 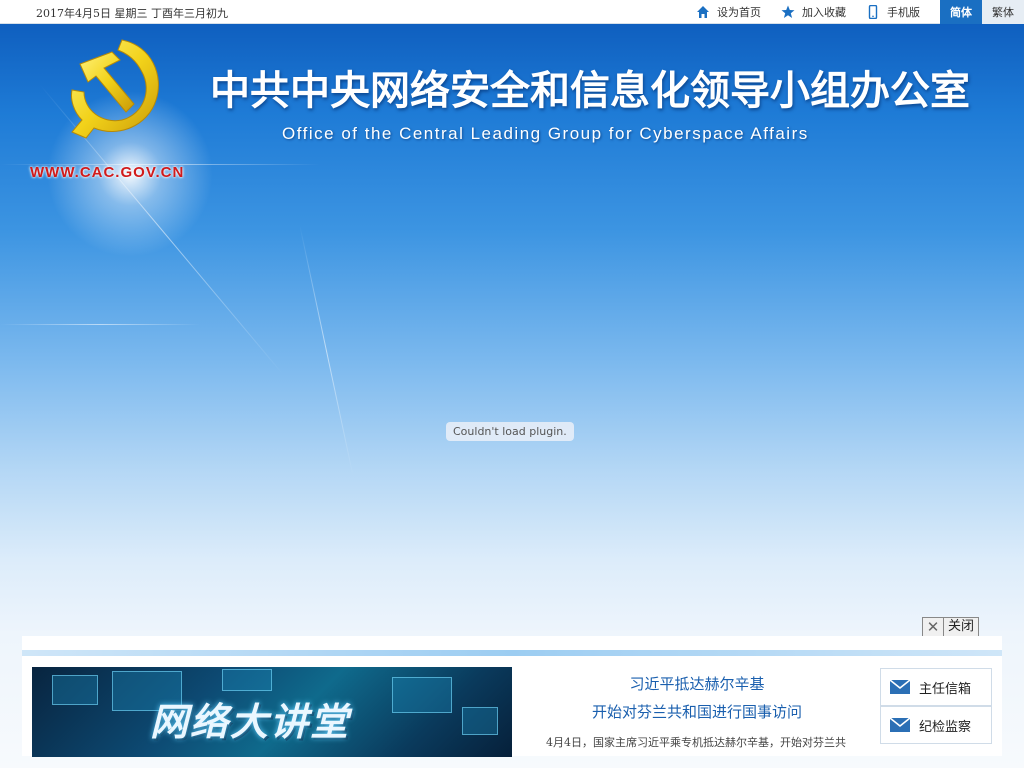 I want to click on director-mailbox-link: 主任信箱, so click(x=936, y=687).